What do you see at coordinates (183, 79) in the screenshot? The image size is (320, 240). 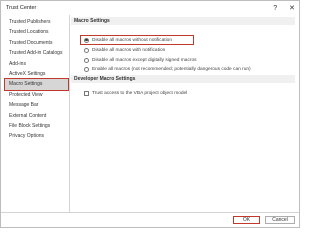 I see `developer-macro-settings-header: Developer Macro Settings` at bounding box center [183, 79].